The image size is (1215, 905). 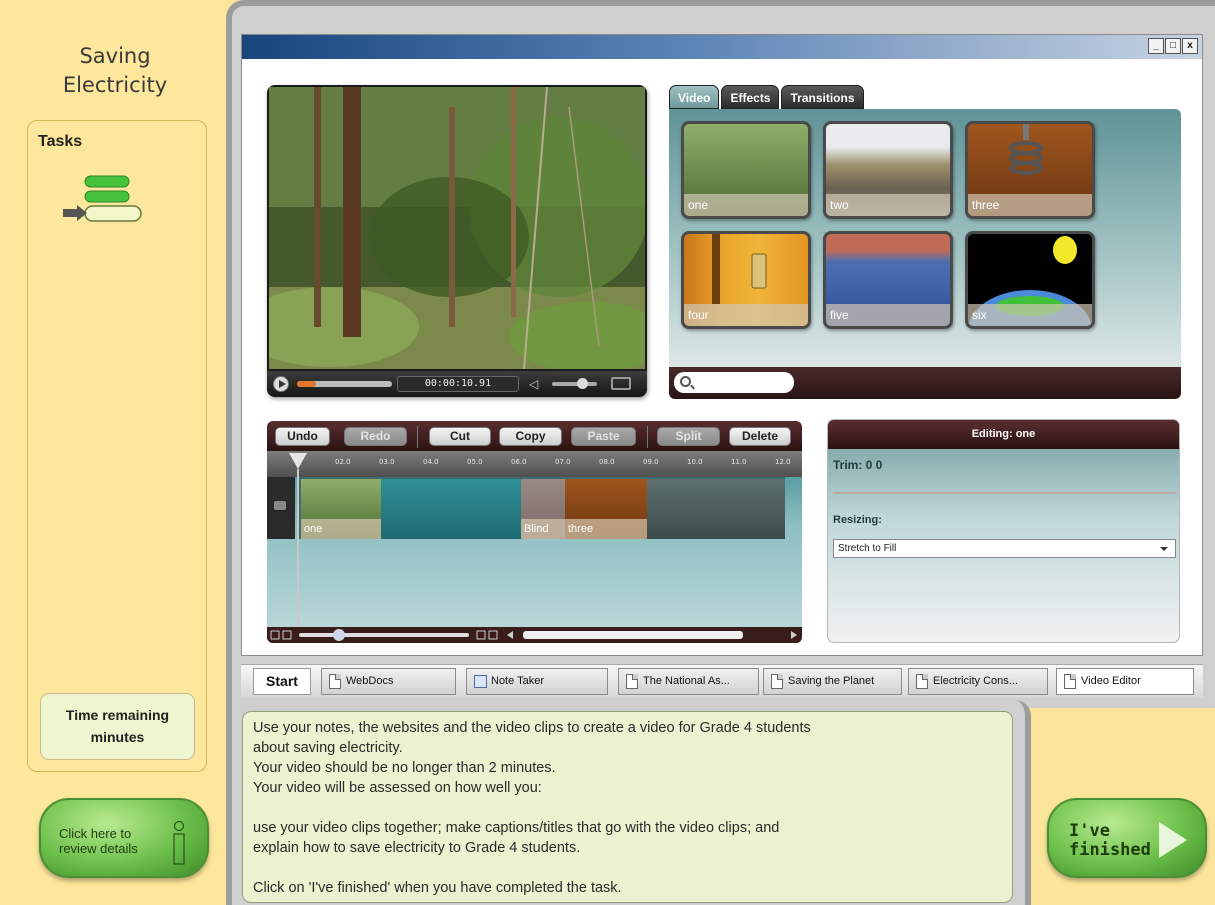 What do you see at coordinates (370, 681) in the screenshot?
I see `taskbar-item-label: WebDocs` at bounding box center [370, 681].